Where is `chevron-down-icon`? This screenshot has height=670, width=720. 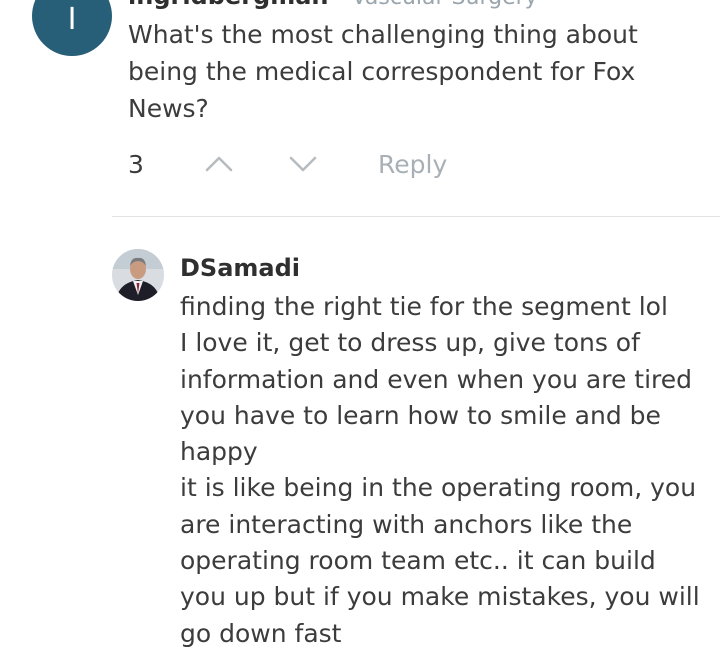
chevron-down-icon is located at coordinates (303, 164).